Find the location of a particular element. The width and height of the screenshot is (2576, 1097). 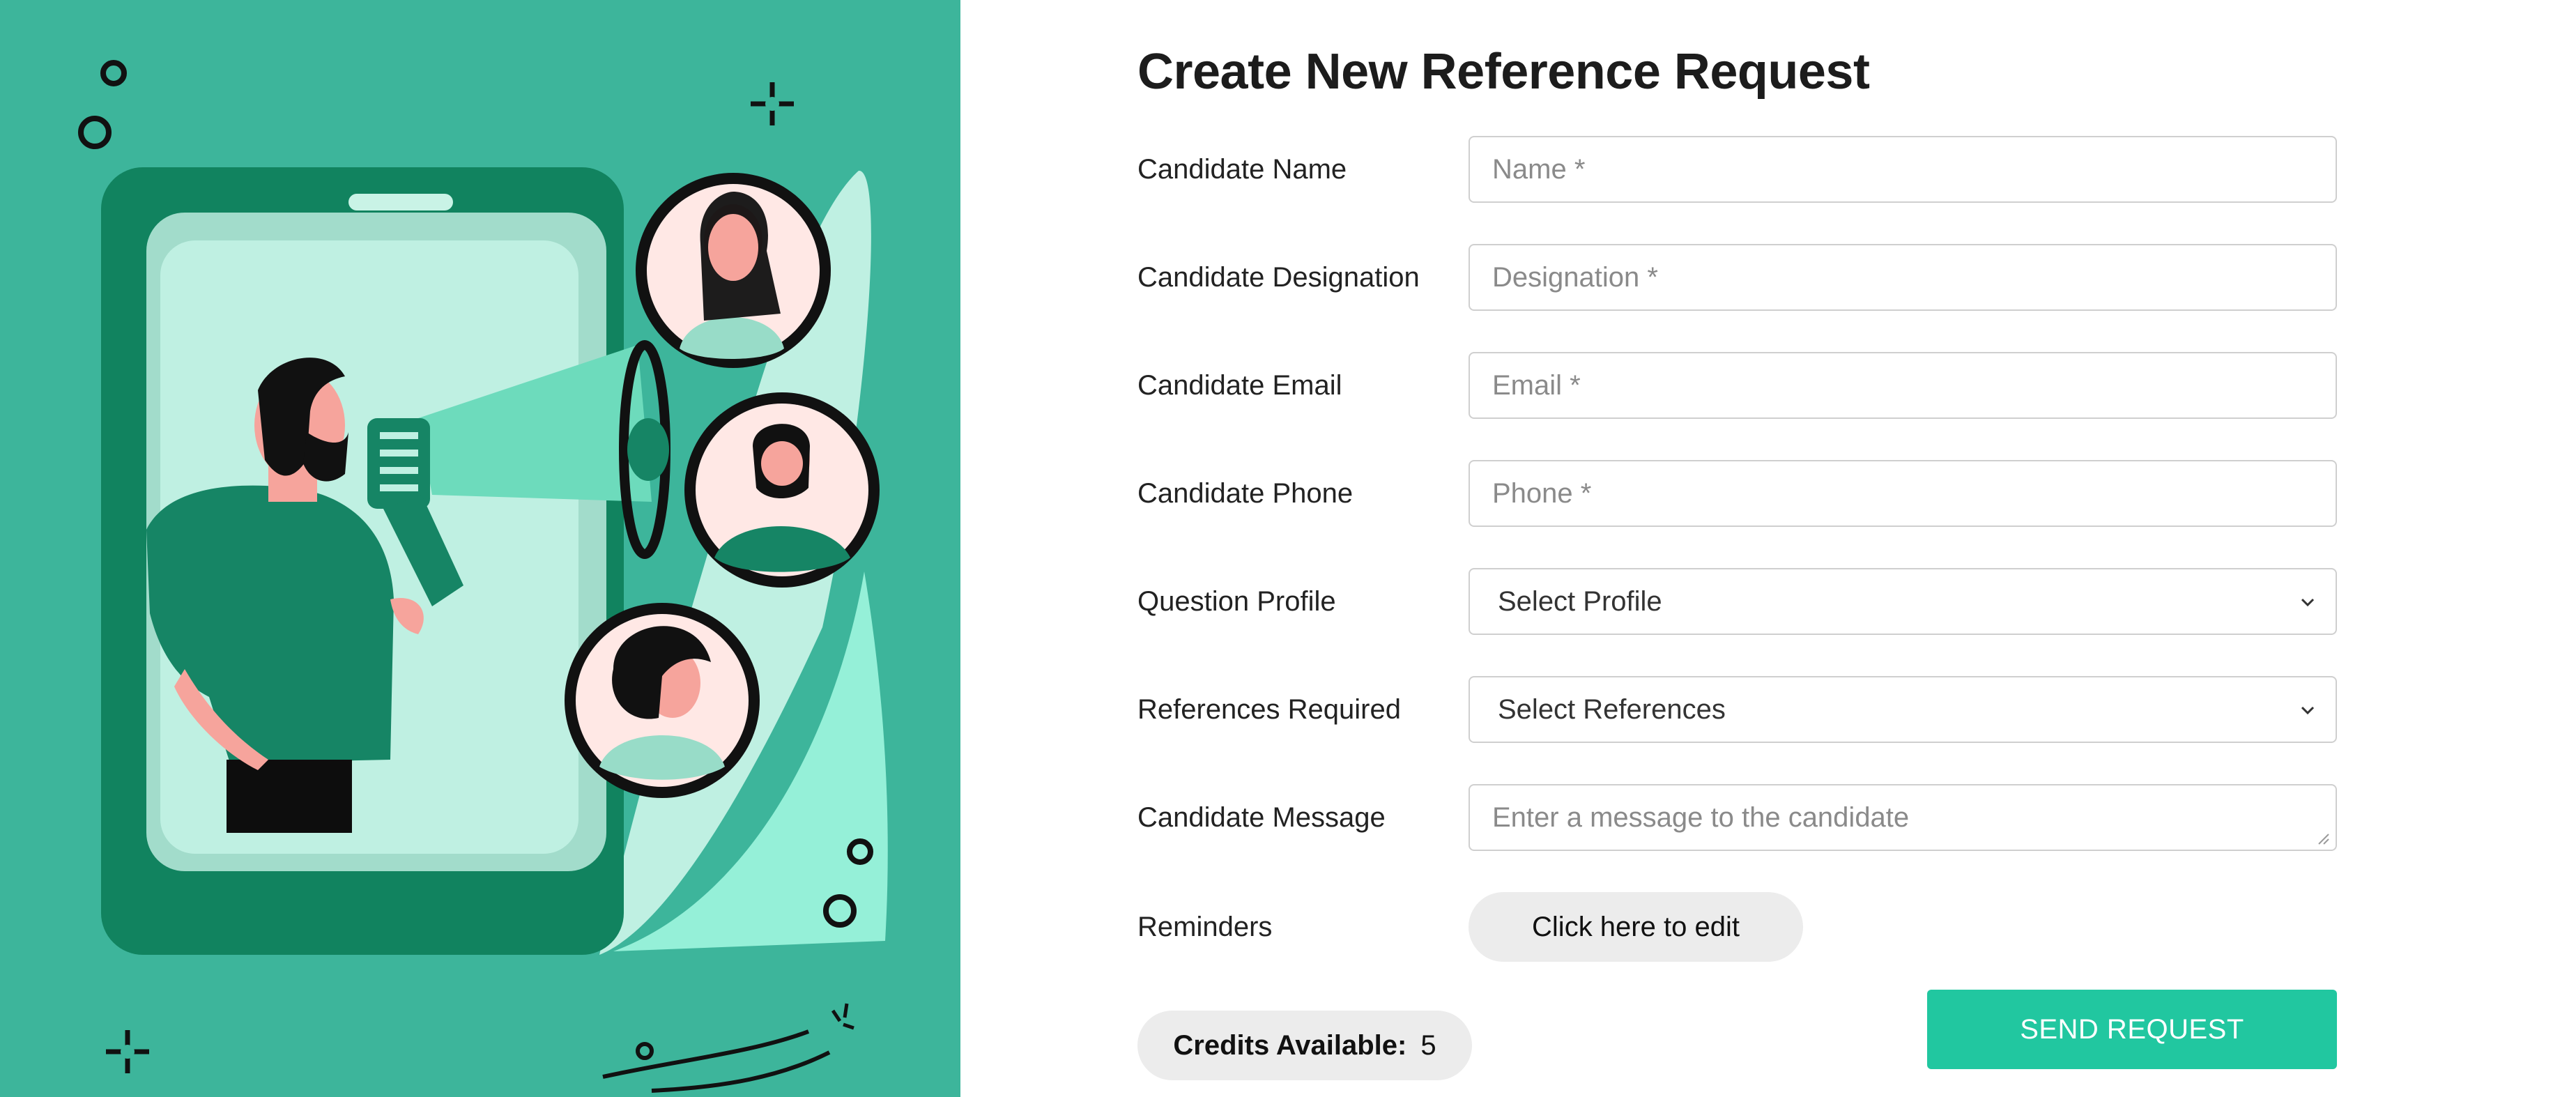

candidate-name-input is located at coordinates (1903, 169).